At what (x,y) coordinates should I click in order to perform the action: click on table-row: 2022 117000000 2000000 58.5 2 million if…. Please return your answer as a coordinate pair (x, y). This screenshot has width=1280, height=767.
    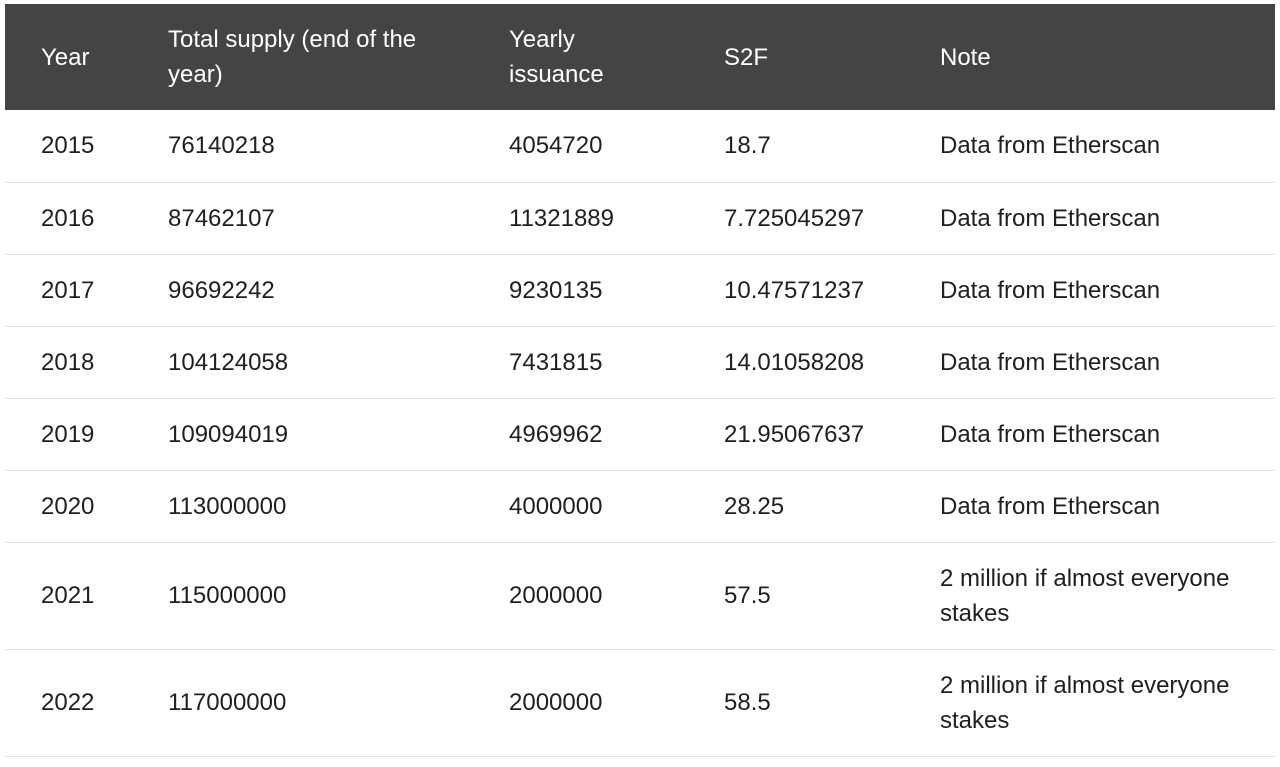
    Looking at the image, I should click on (640, 703).